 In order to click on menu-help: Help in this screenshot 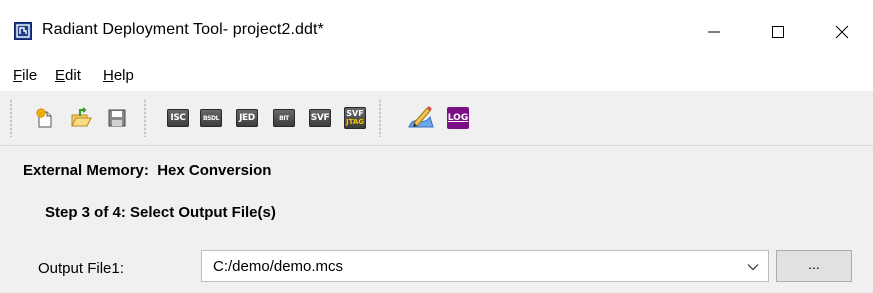, I will do `click(118, 75)`.